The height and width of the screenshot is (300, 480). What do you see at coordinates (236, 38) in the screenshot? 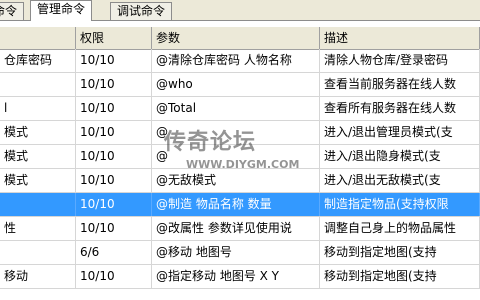
I see `column-header-parameters: 参数` at bounding box center [236, 38].